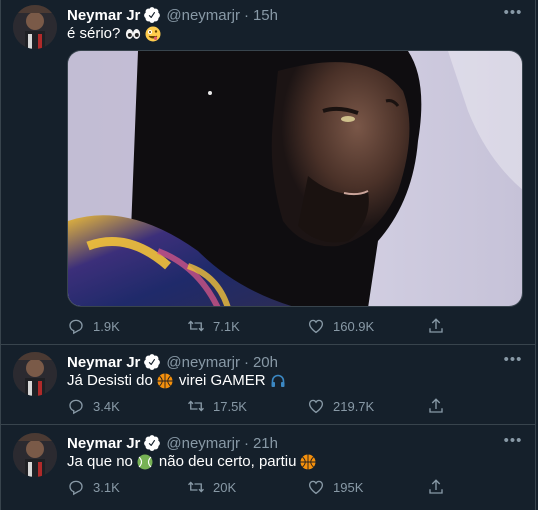  What do you see at coordinates (94, 33) in the screenshot?
I see `tweet-text-content: é sério?` at bounding box center [94, 33].